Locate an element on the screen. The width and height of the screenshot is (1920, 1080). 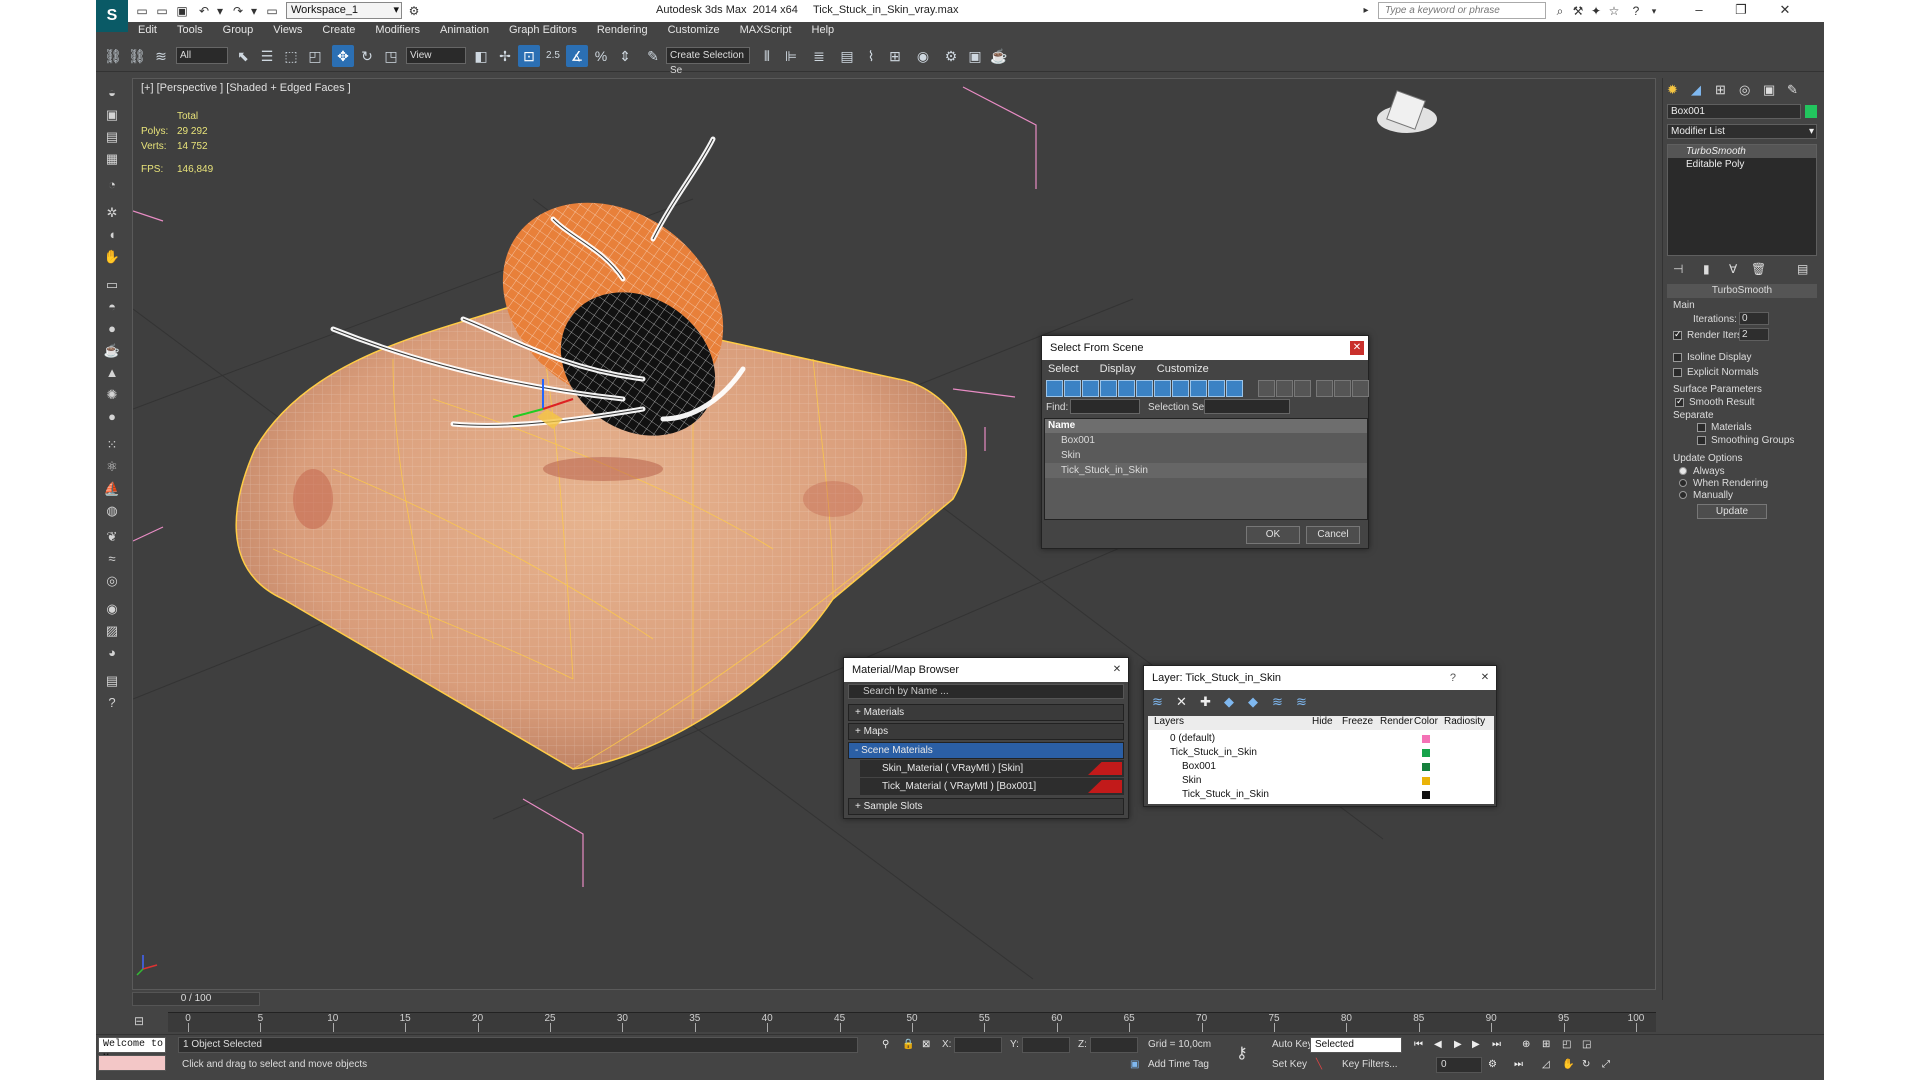
object-item: Box001 is located at coordinates (1206, 440).